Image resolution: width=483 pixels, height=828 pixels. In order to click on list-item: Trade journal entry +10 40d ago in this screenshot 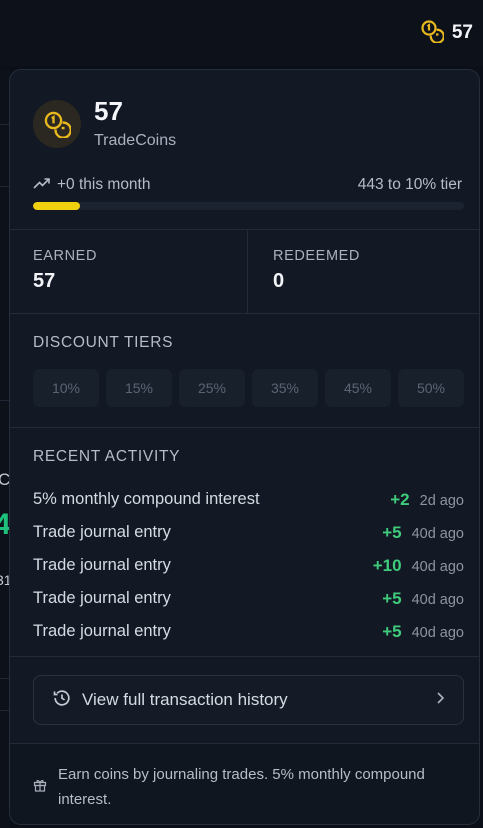, I will do `click(248, 565)`.